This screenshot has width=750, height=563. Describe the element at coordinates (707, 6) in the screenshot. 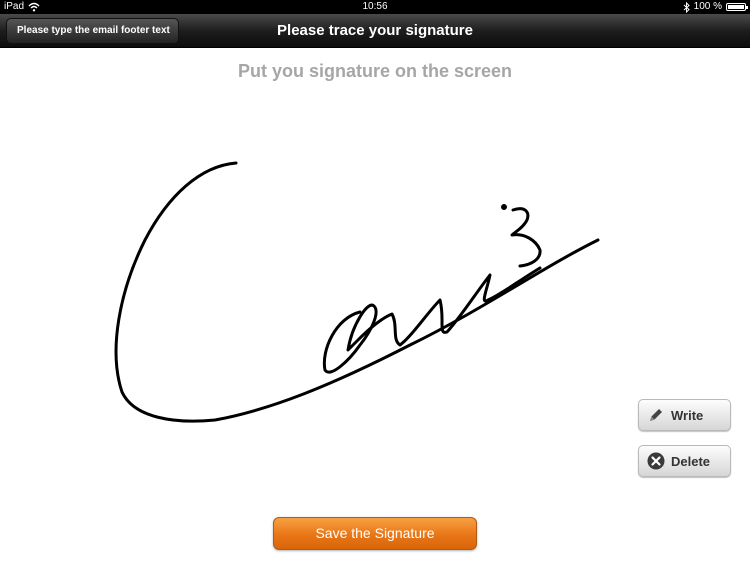

I see `battery-percent: 100 %` at that location.